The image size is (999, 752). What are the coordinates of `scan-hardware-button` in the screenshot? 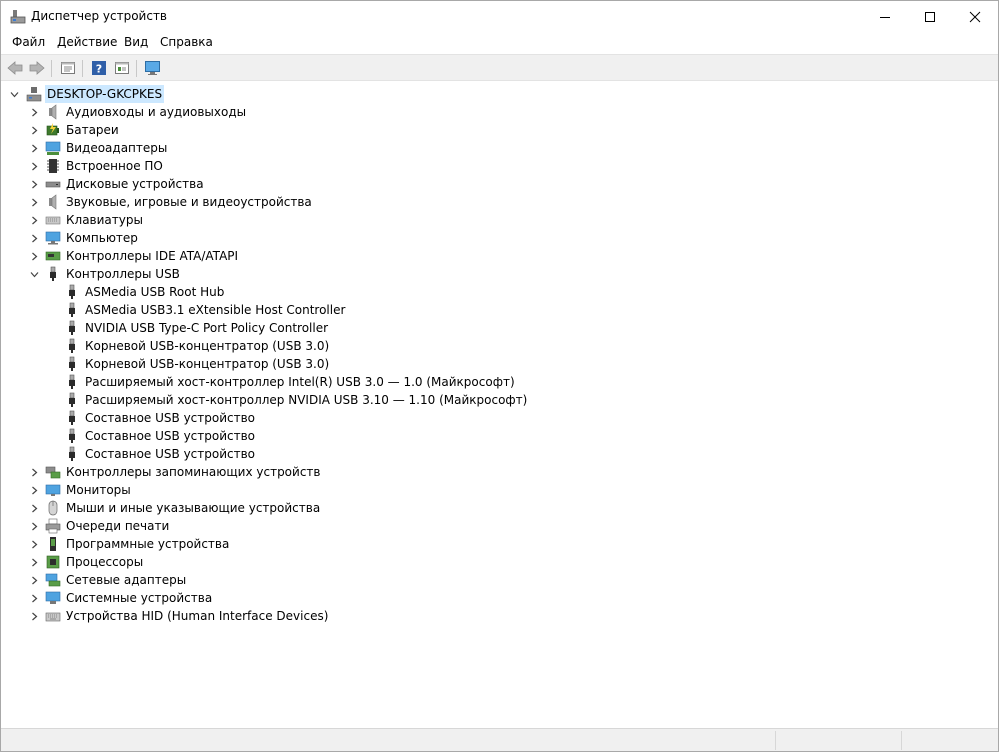 It's located at (153, 68).